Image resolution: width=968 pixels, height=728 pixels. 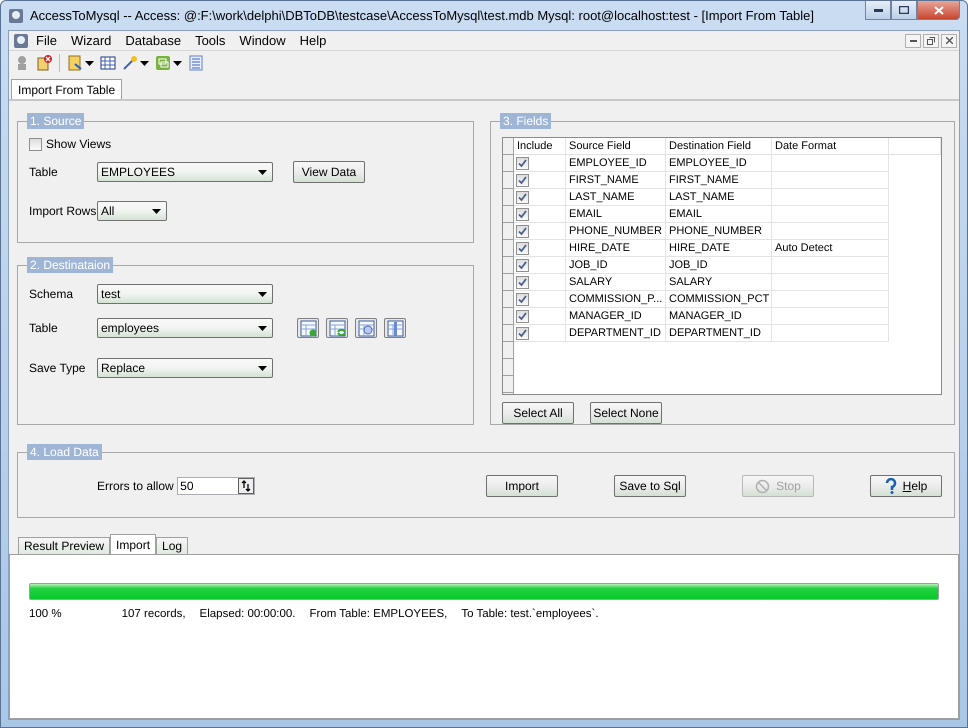 What do you see at coordinates (80, 63) in the screenshot?
I see `database-dropdown-button` at bounding box center [80, 63].